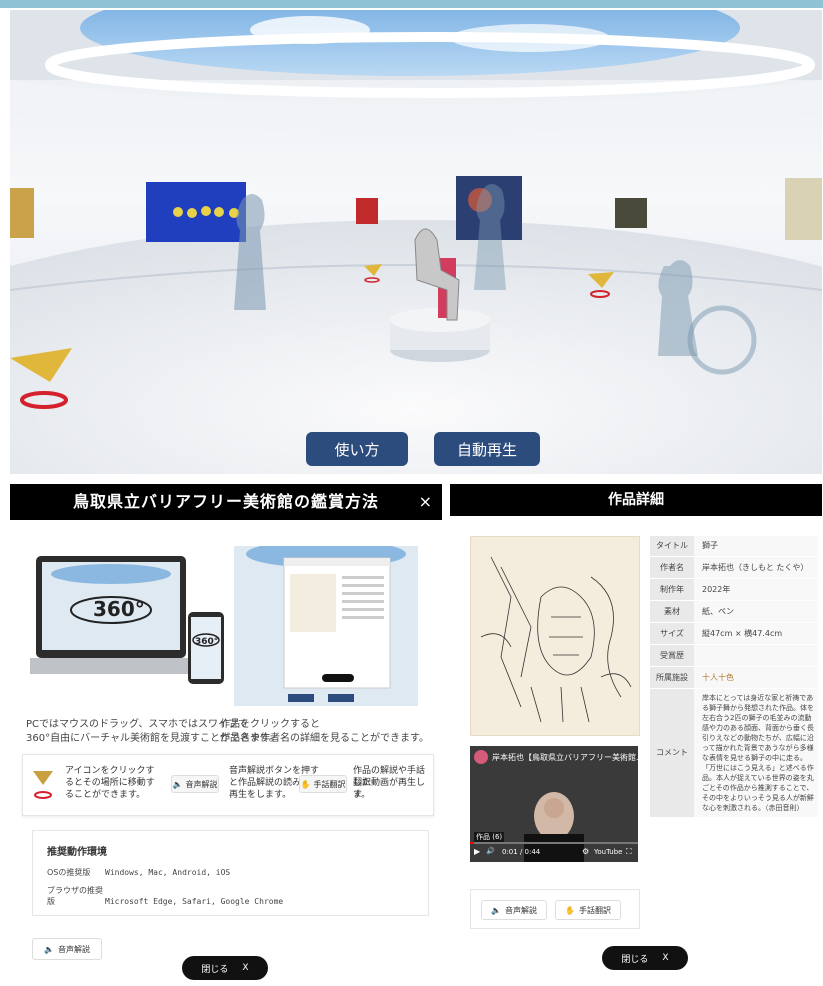  Describe the element at coordinates (326, 626) in the screenshot. I see `detail-screenshot-illustration` at that location.